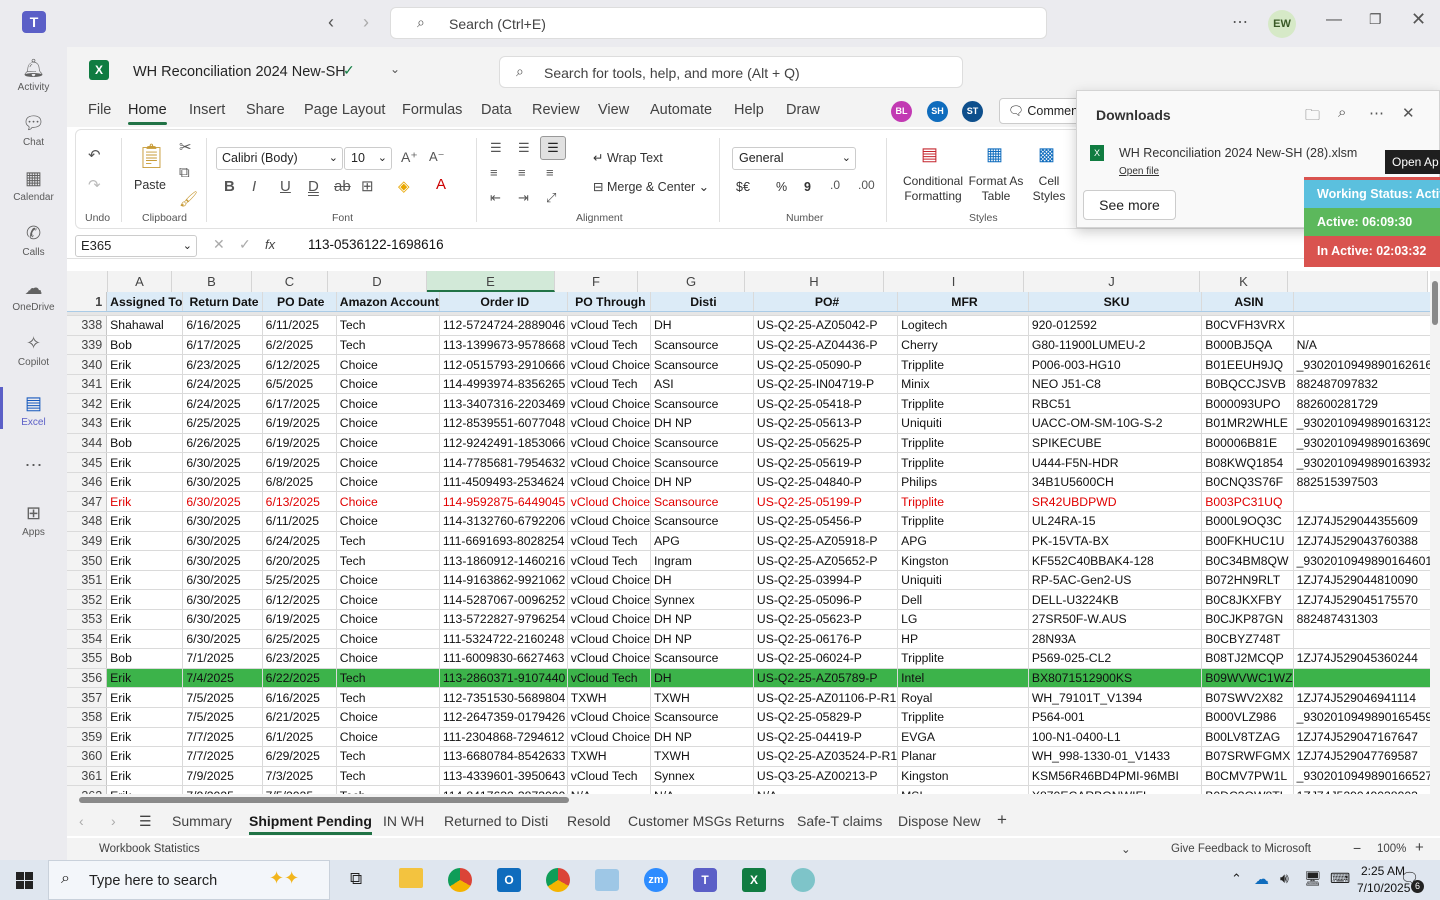 This screenshot has height=900, width=1440. I want to click on column-header: C, so click(290, 281).